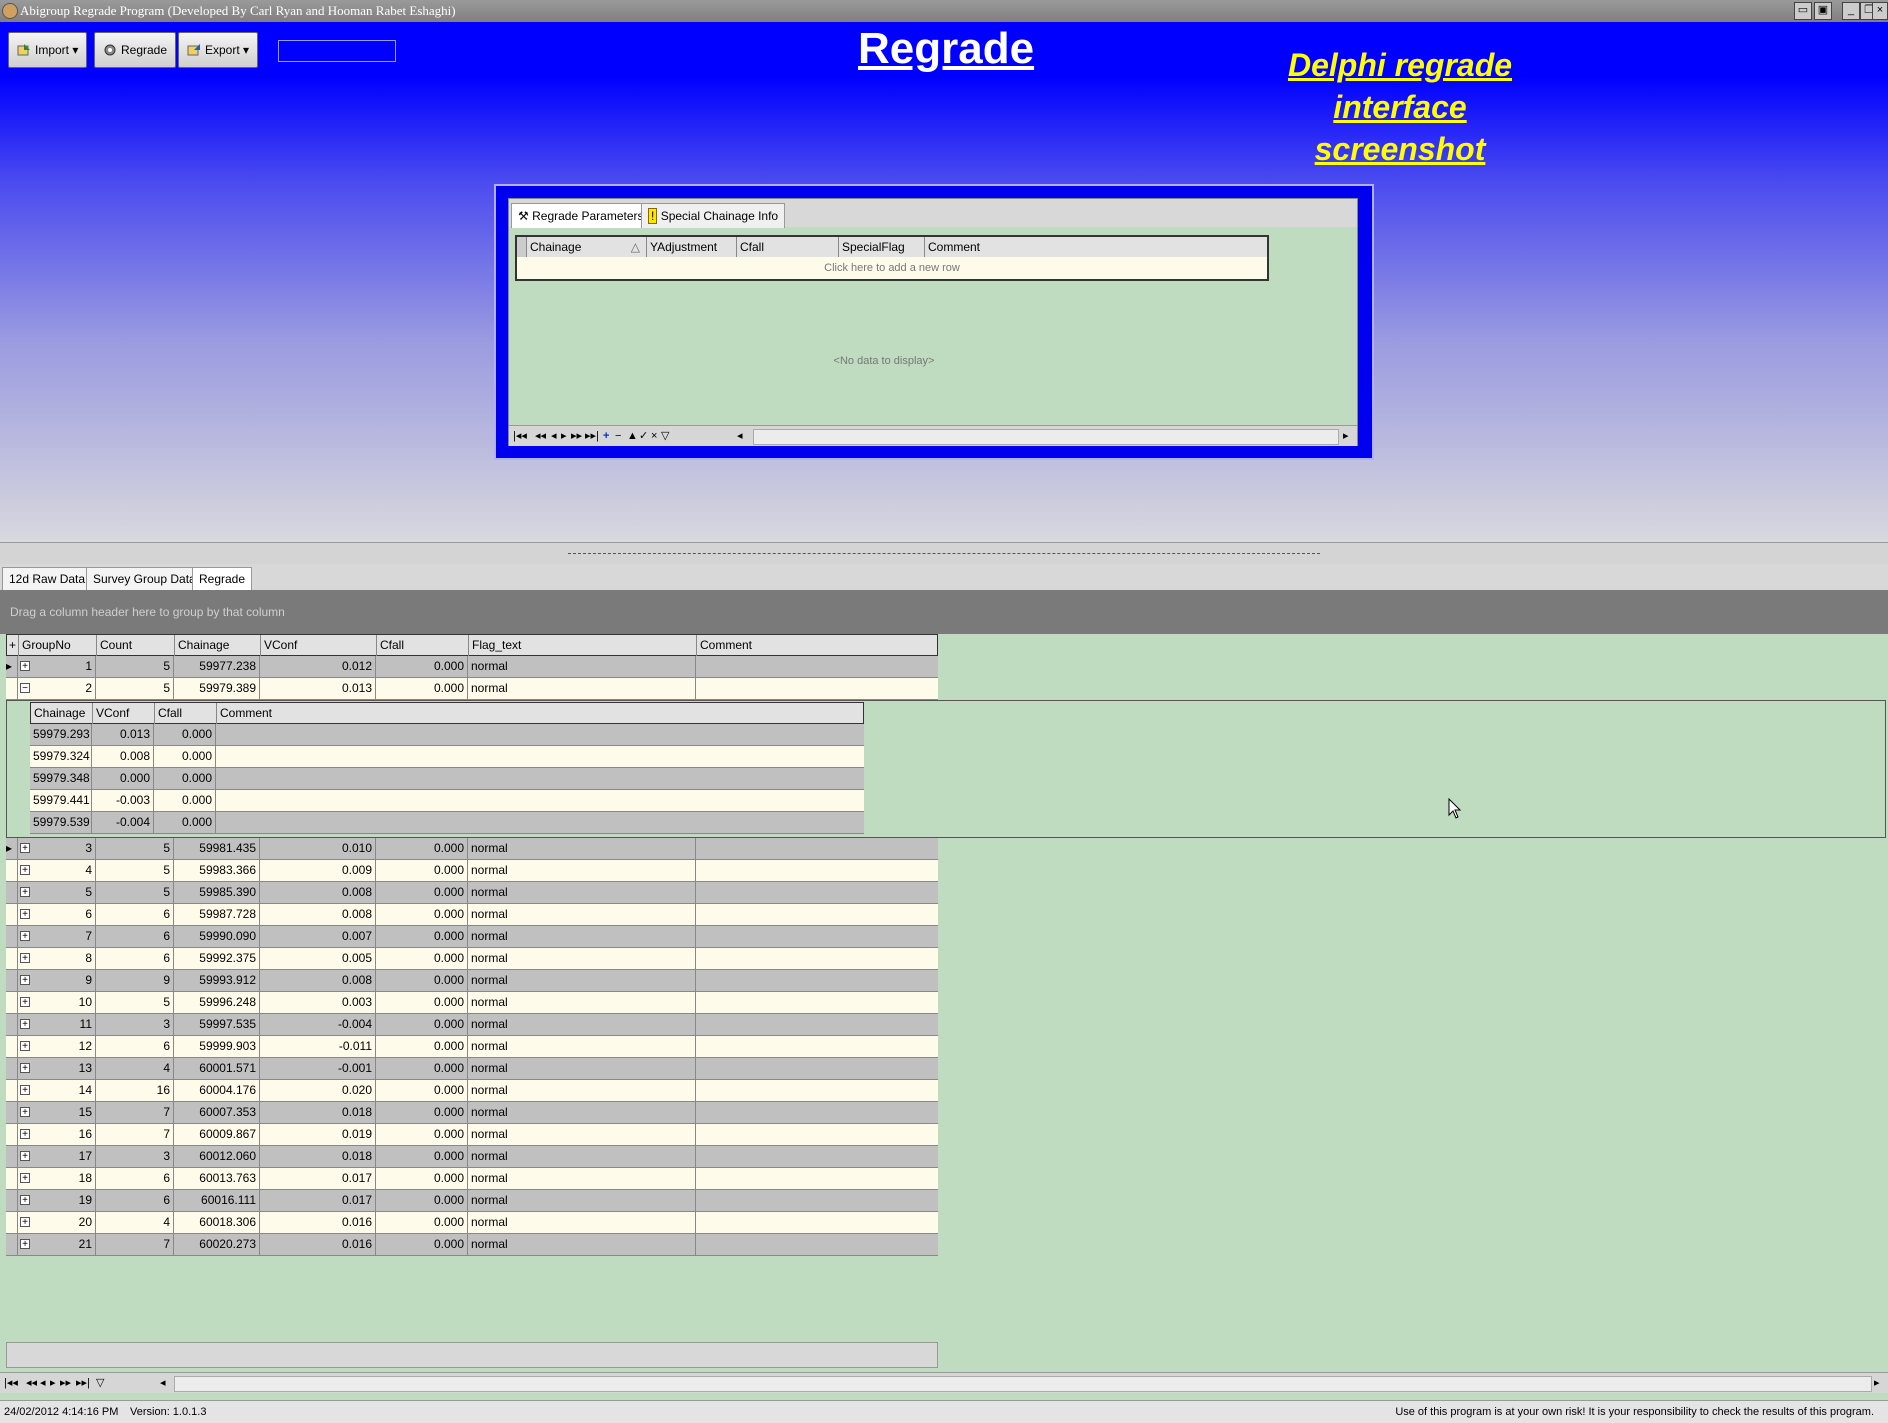 This screenshot has height=1423, width=1888. I want to click on column-header-count: Count, so click(136, 645).